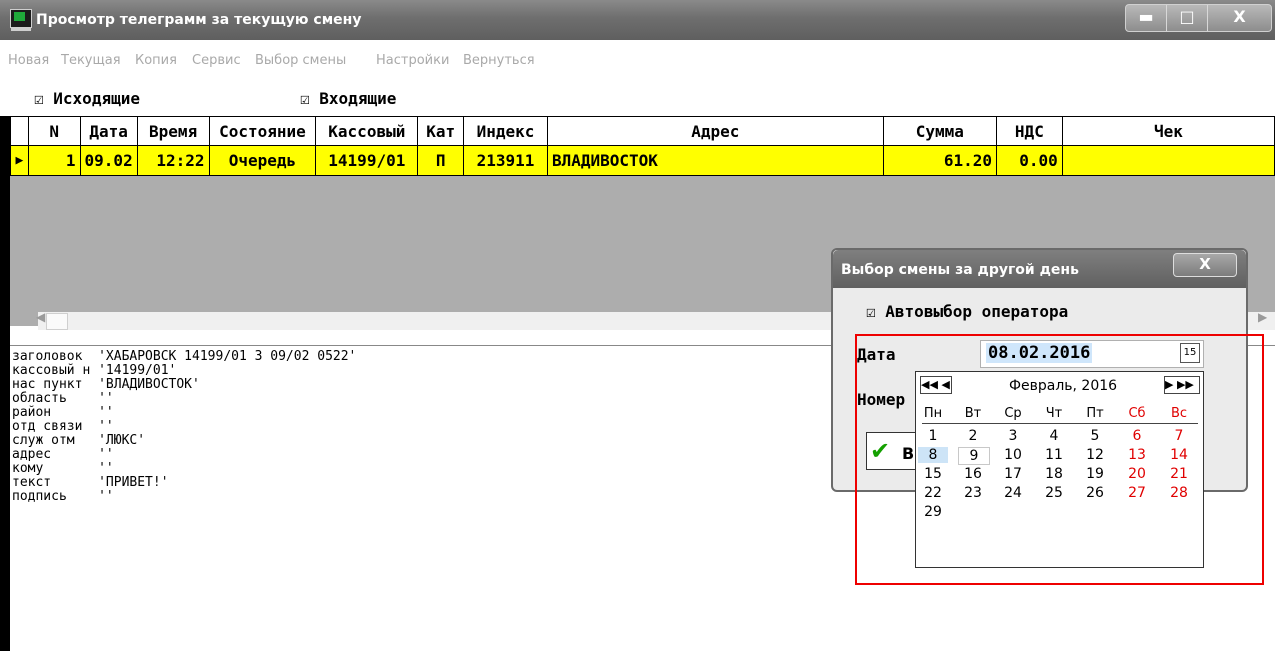 The height and width of the screenshot is (652, 1275). Describe the element at coordinates (63, 398) in the screenshot. I see `memo-line: область ''` at that location.